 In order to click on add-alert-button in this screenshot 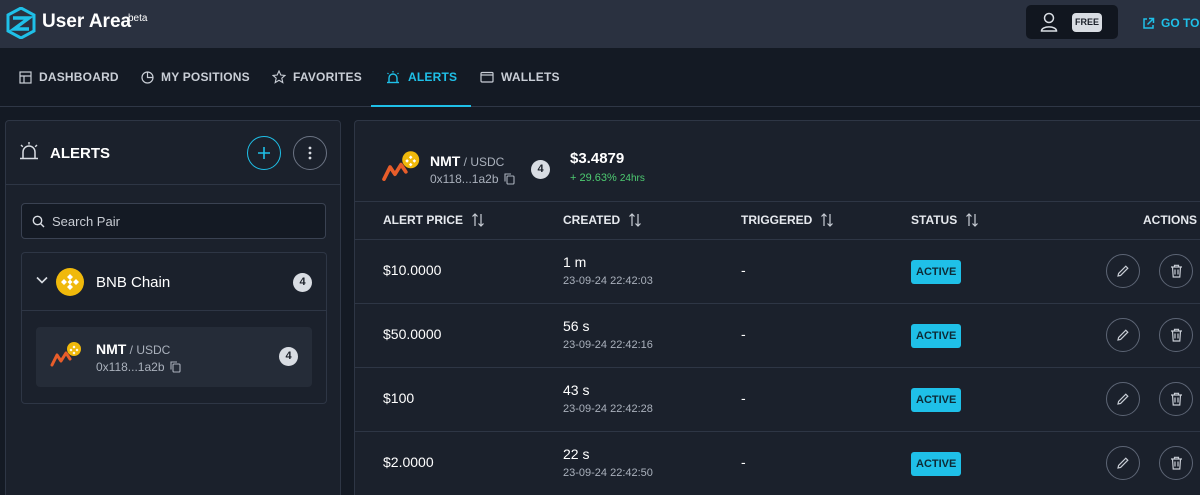, I will do `click(264, 153)`.